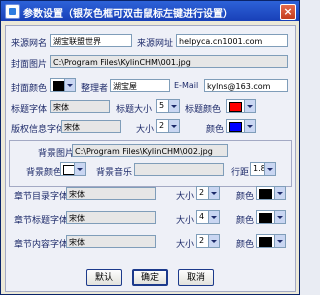 The height and width of the screenshot is (295, 320). Describe the element at coordinates (232, 40) in the screenshot. I see `source-url-field: helpyca.cn1001.com` at that location.